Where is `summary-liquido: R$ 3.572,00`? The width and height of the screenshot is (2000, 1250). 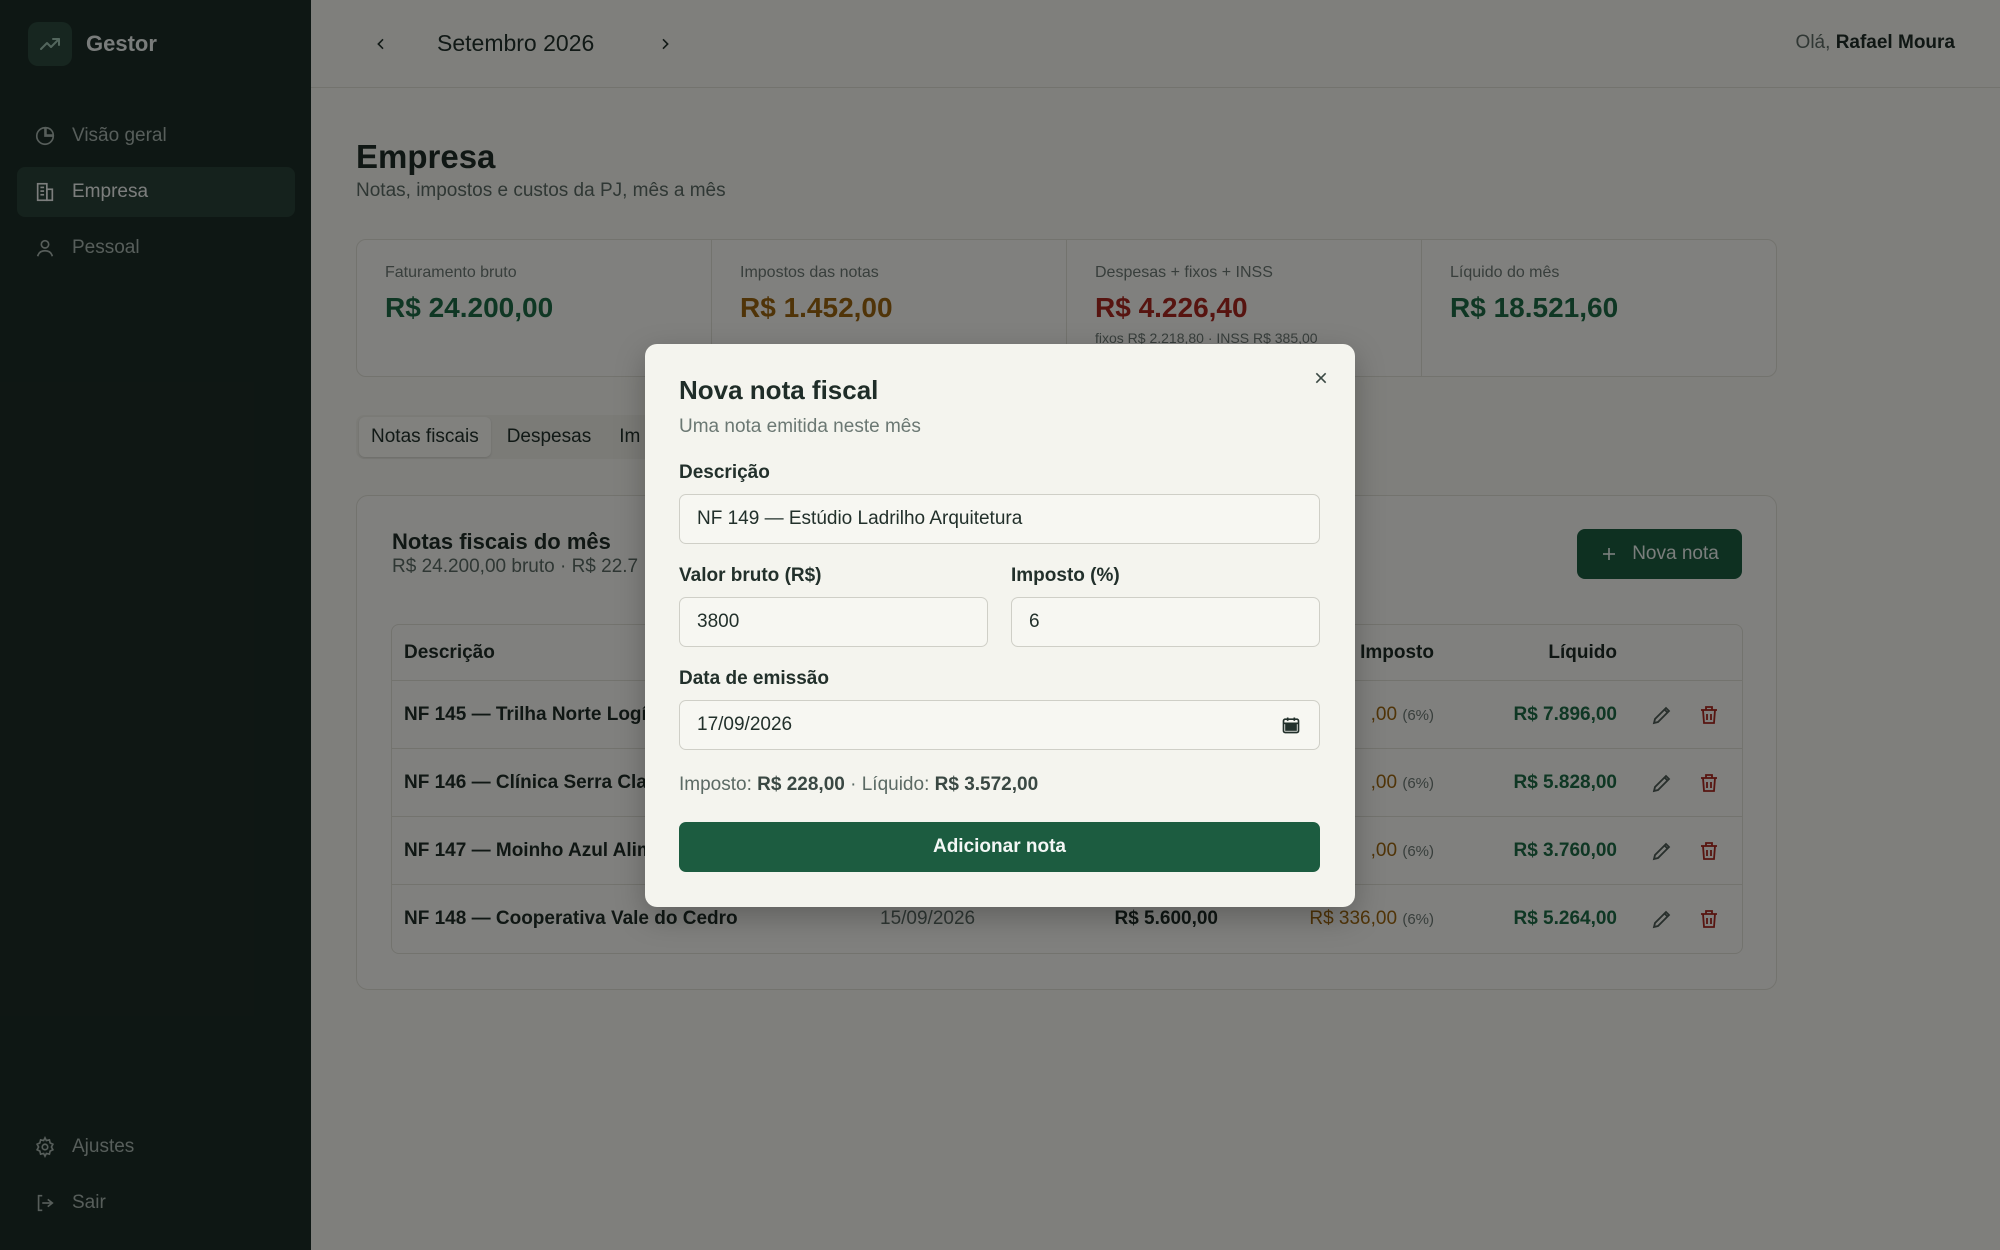 summary-liquido: R$ 3.572,00 is located at coordinates (986, 784).